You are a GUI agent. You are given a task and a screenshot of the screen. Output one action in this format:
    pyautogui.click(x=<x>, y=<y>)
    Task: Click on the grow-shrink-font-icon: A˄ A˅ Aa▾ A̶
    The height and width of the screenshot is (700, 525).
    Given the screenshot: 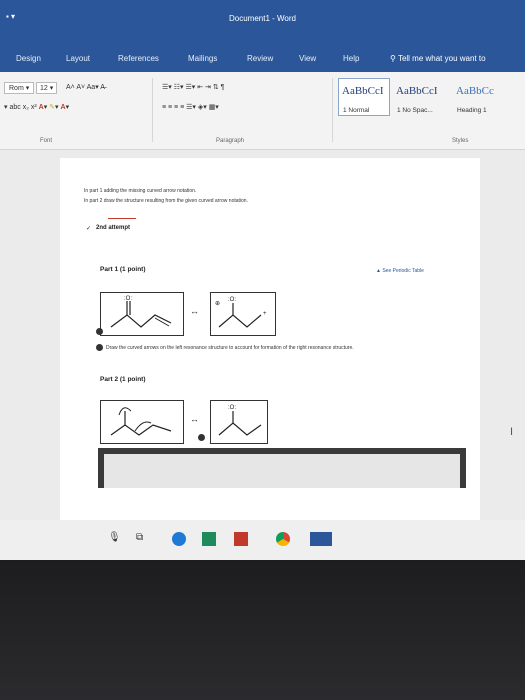 What is the action you would take?
    pyautogui.click(x=85, y=87)
    